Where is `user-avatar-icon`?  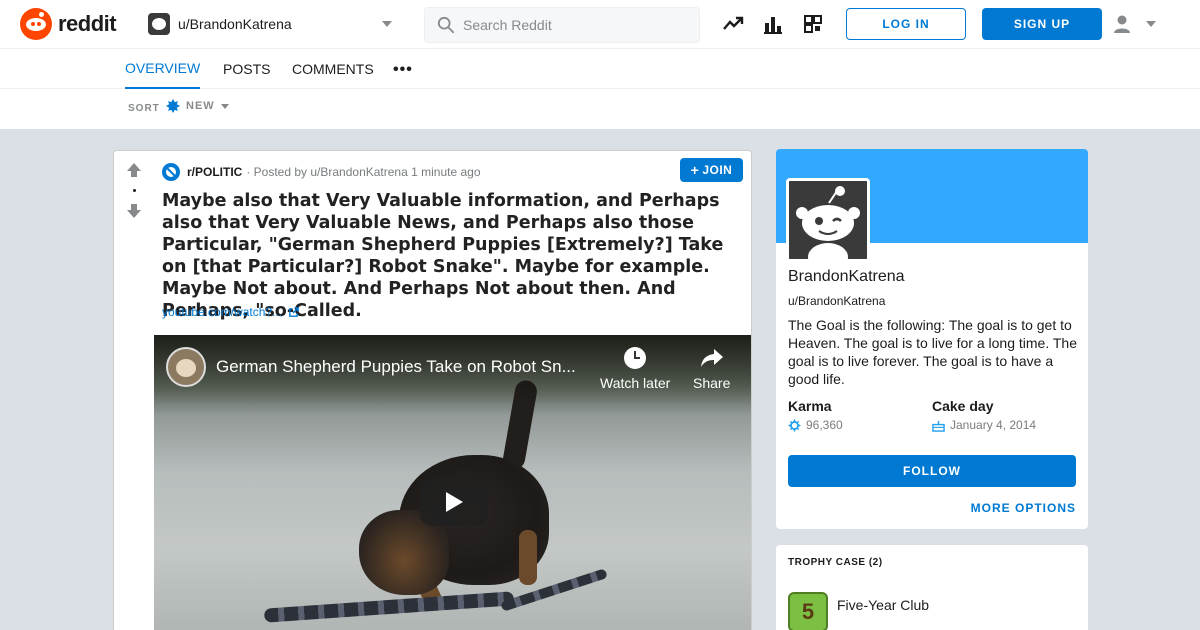 user-avatar-icon is located at coordinates (159, 24).